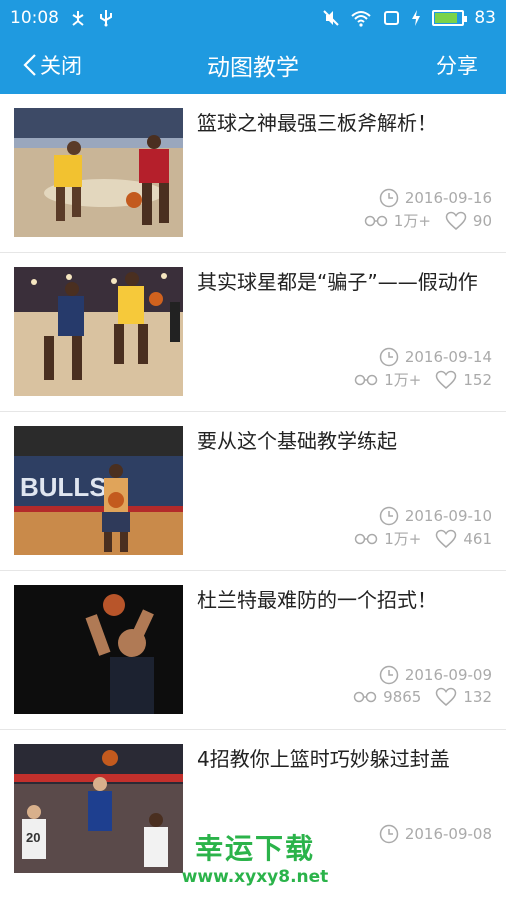 Image resolution: width=506 pixels, height=900 pixels. I want to click on watermark-url: www.xyxy8.net, so click(255, 877).